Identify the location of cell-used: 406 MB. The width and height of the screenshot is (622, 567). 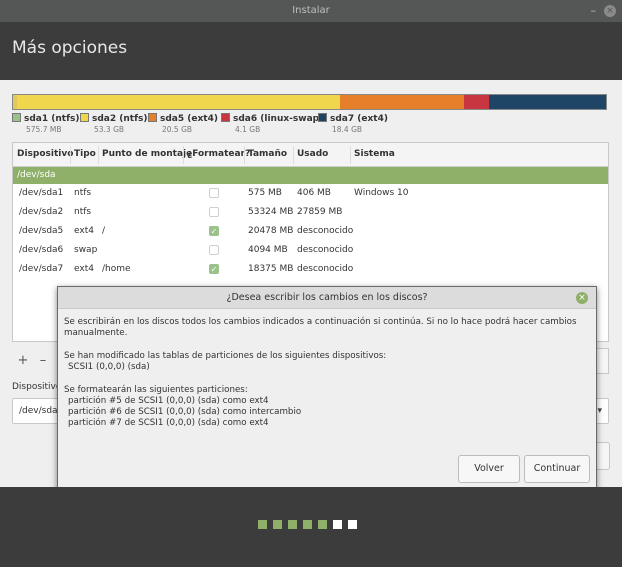
(314, 193).